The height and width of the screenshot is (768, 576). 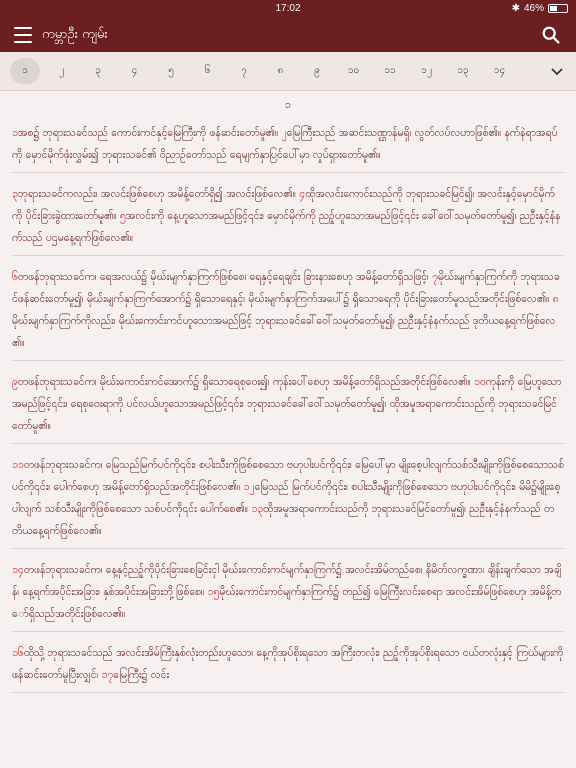 What do you see at coordinates (107, 675) in the screenshot?
I see `verse-number: ၁၇` at bounding box center [107, 675].